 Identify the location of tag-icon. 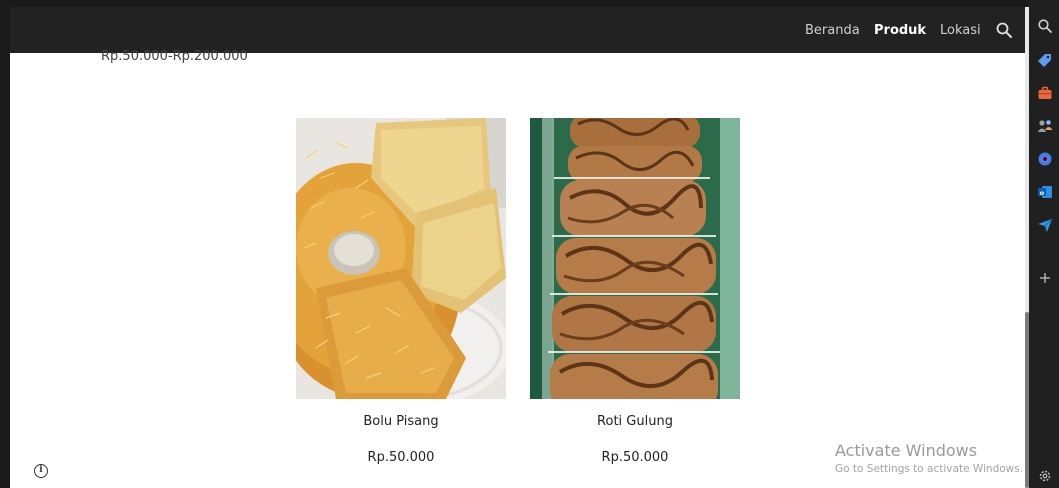
(1045, 60).